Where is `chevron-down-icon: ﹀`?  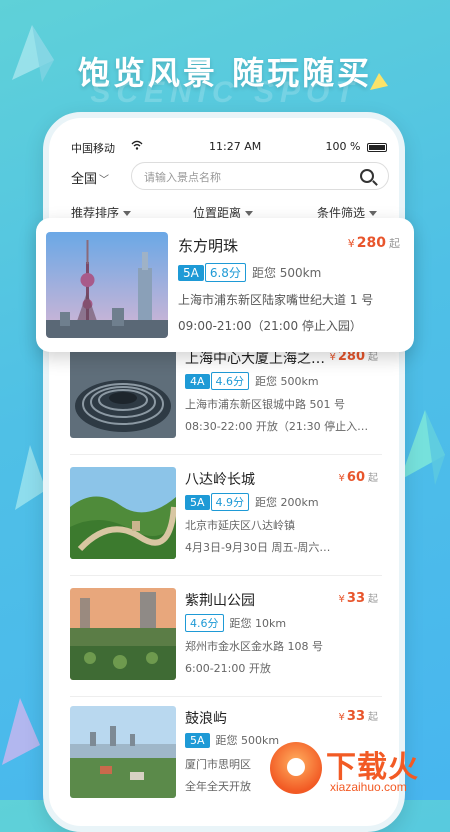 chevron-down-icon: ﹀ is located at coordinates (104, 180).